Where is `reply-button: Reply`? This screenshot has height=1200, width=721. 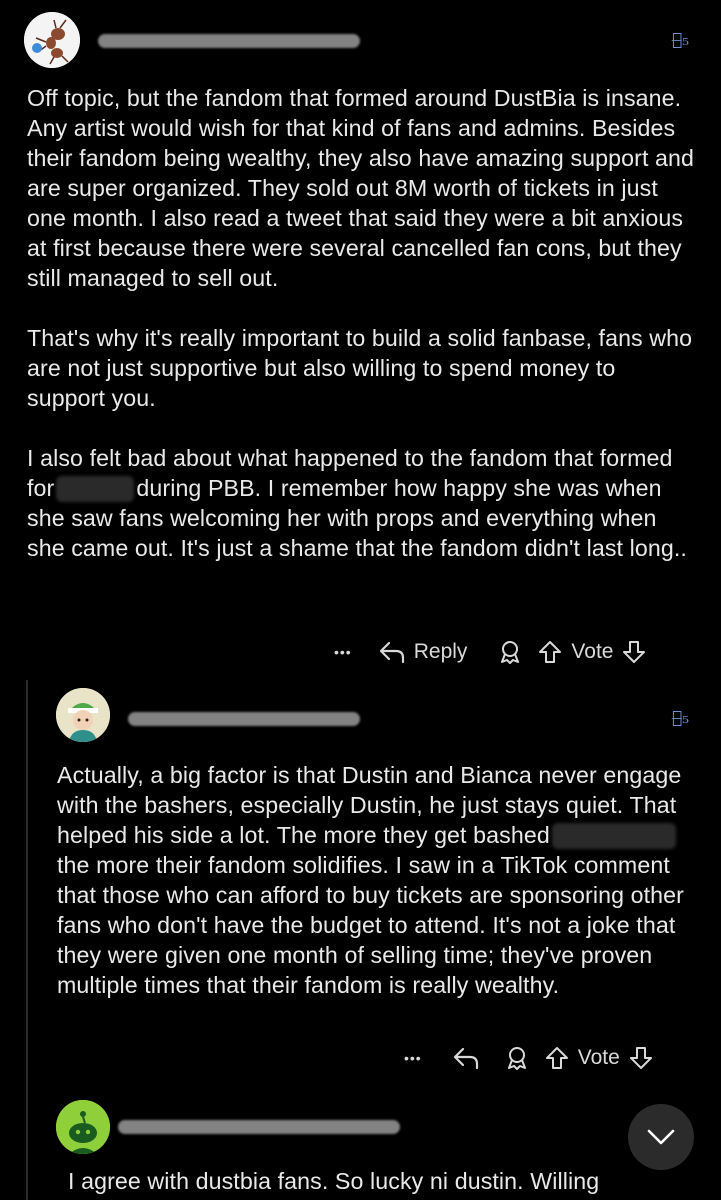 reply-button: Reply is located at coordinates (423, 652).